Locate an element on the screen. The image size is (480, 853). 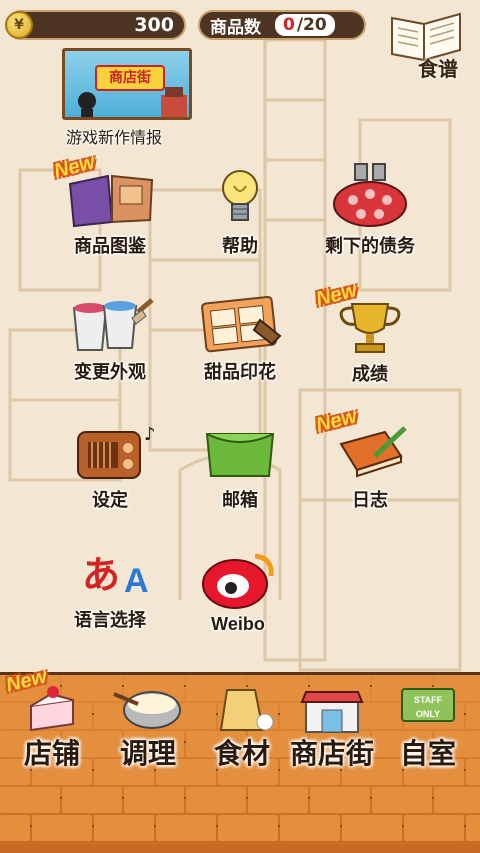
nav-cook: 调理 is located at coordinates (148, 725).